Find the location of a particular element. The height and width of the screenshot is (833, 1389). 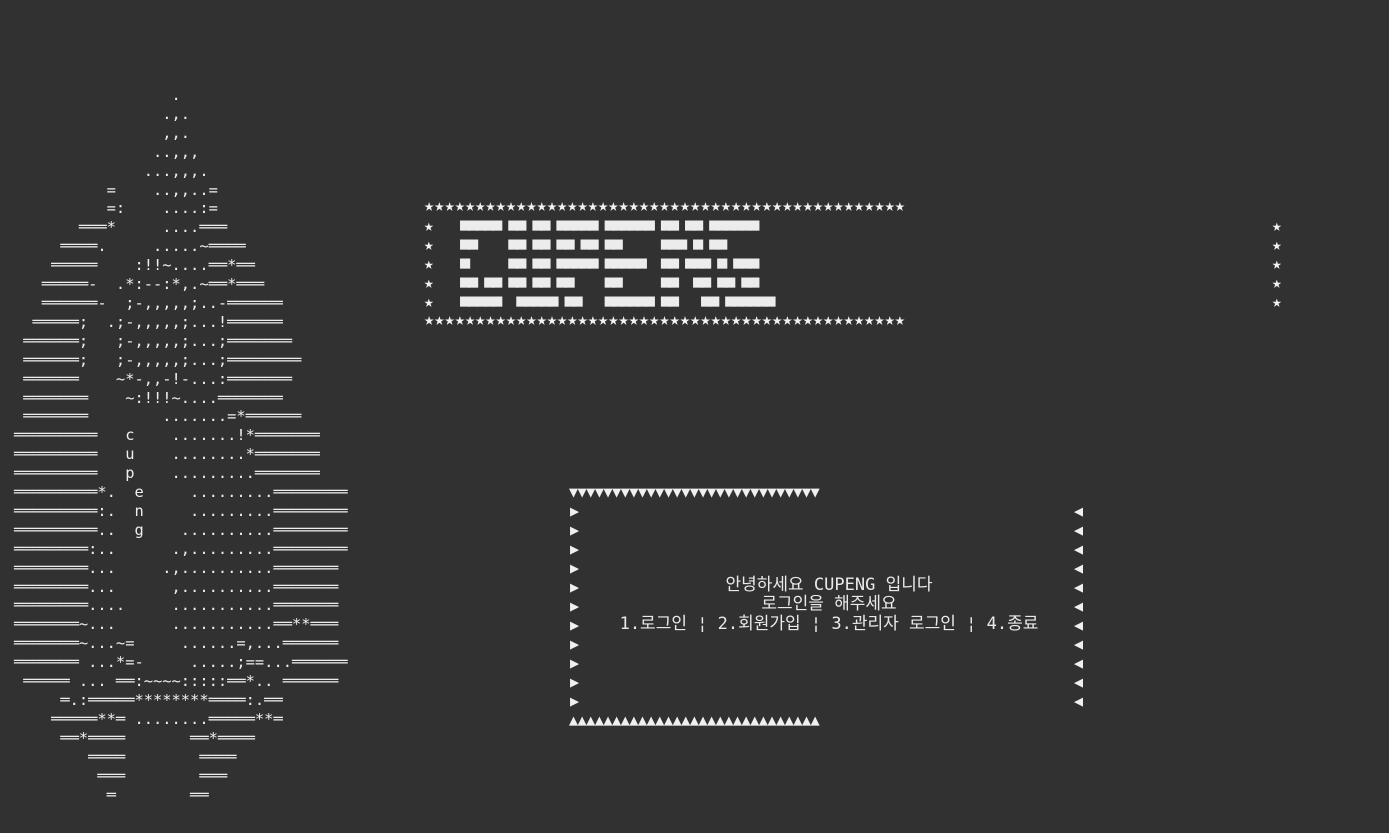

ascii-art-line: ═══════~... ...........══**═══ is located at coordinates (176, 624).